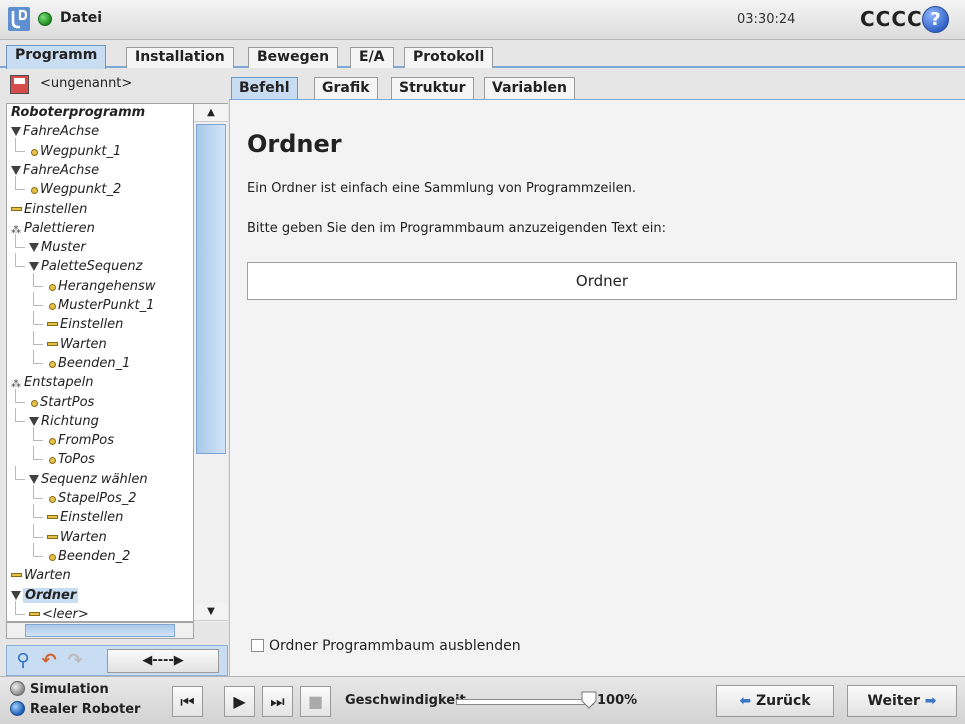  Describe the element at coordinates (745, 701) in the screenshot. I see `arrow-left-icon: ⬅` at that location.